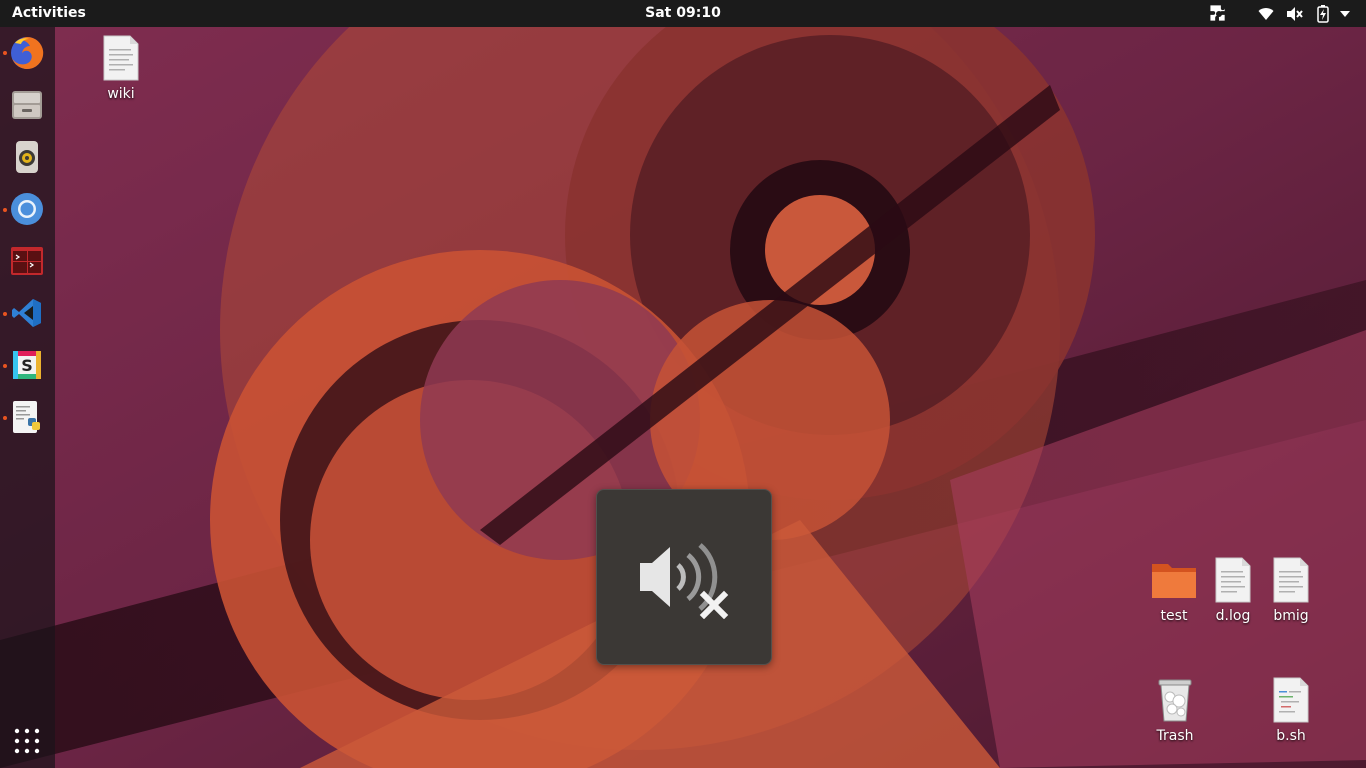 This screenshot has width=1366, height=768. I want to click on vscode-icon, so click(26, 313).